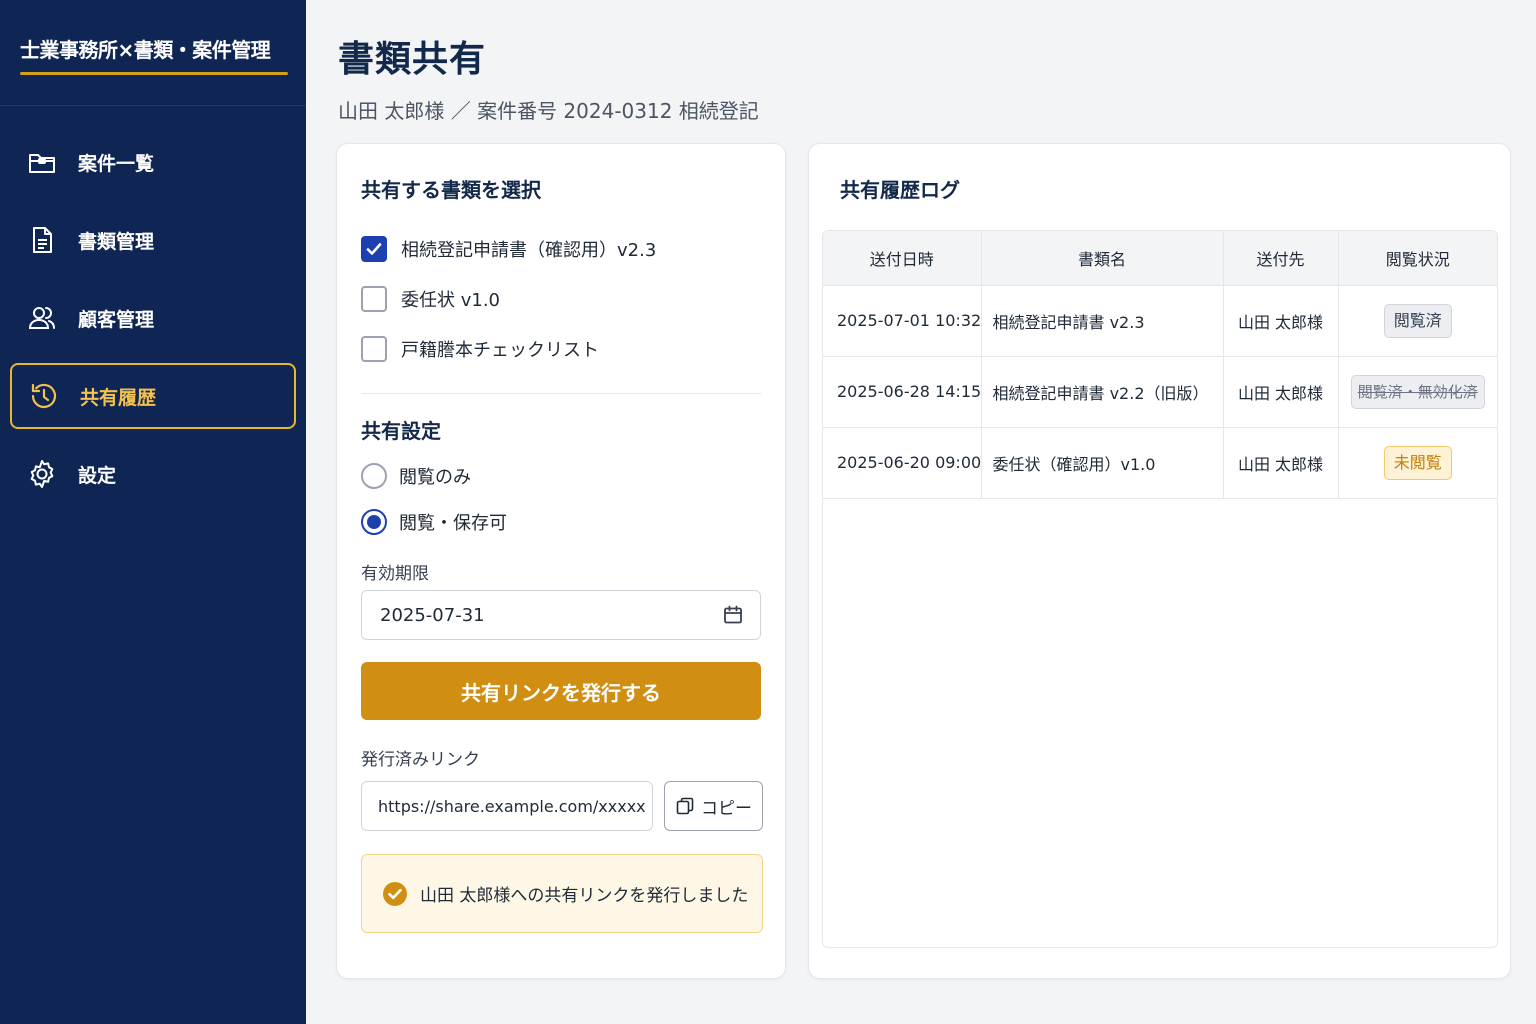 This screenshot has width=1536, height=1024. Describe the element at coordinates (420, 760) in the screenshot. I see `issued-link-label: 発行済みリンク` at that location.